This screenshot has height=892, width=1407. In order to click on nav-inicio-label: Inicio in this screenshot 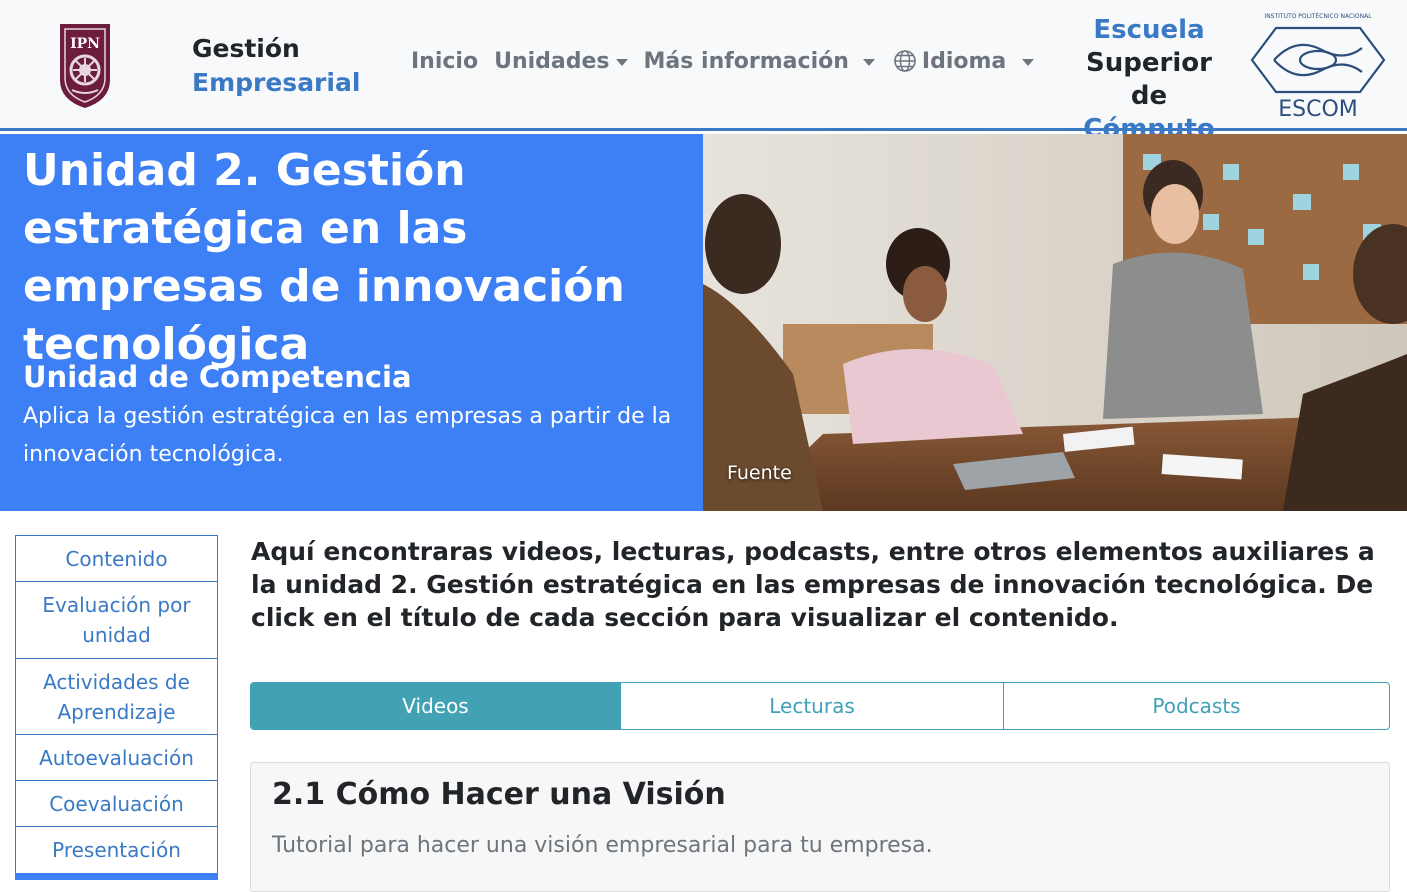, I will do `click(445, 61)`.